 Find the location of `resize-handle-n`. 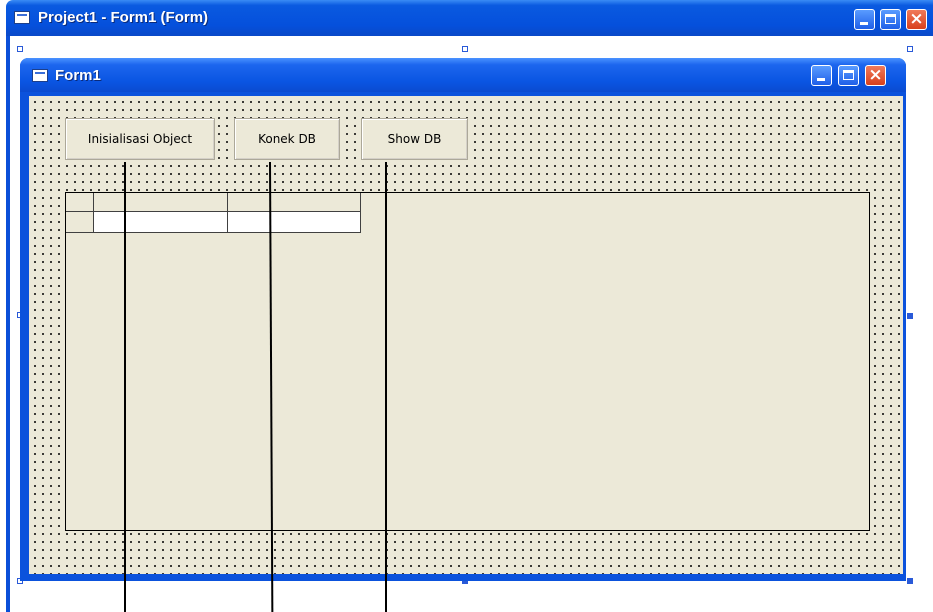

resize-handle-n is located at coordinates (465, 49).